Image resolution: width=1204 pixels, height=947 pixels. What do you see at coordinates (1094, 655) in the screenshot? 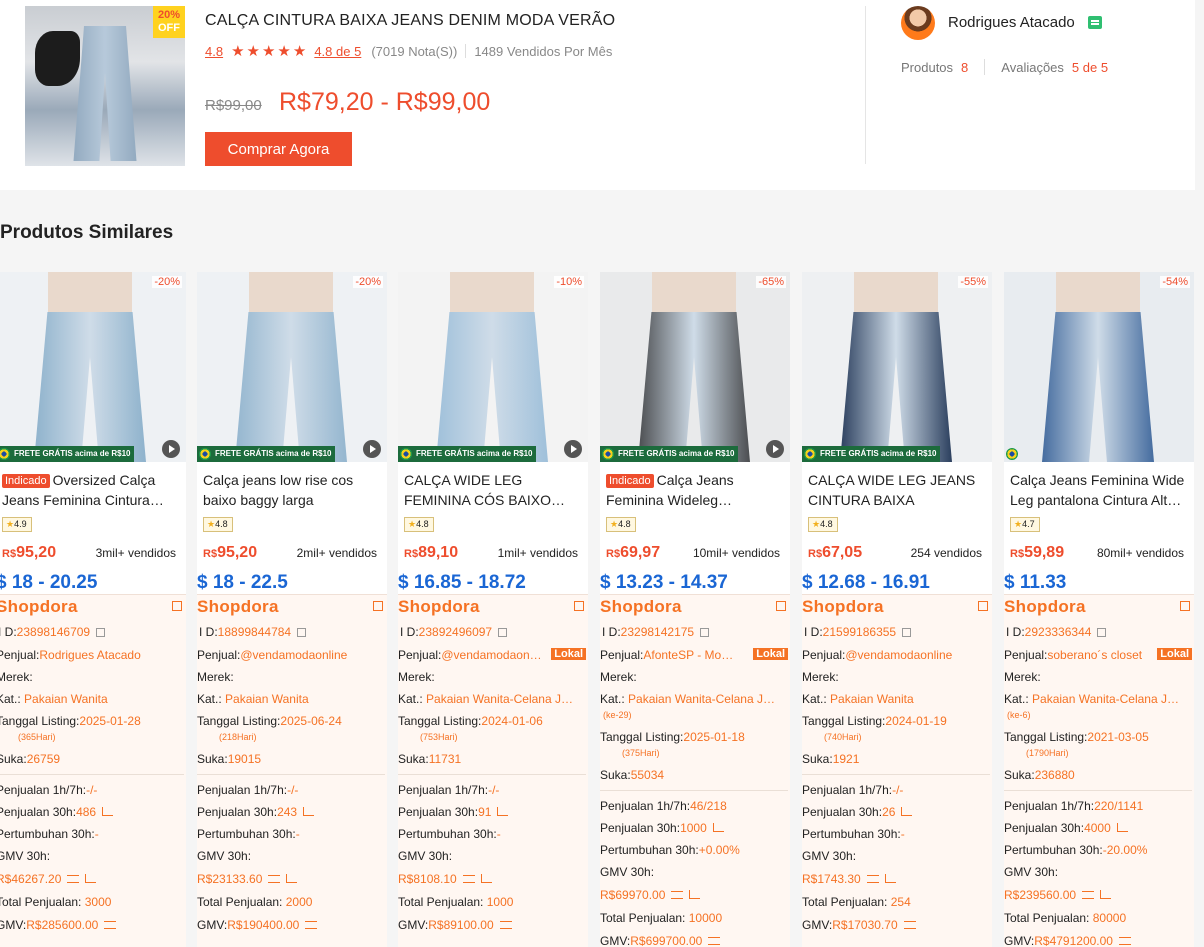
I see `seller-value: soberano´s closet` at bounding box center [1094, 655].